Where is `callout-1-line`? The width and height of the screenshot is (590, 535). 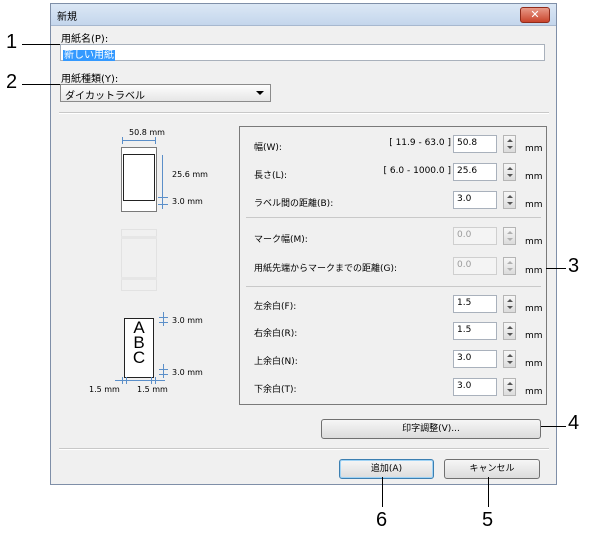 callout-1-line is located at coordinates (41, 44).